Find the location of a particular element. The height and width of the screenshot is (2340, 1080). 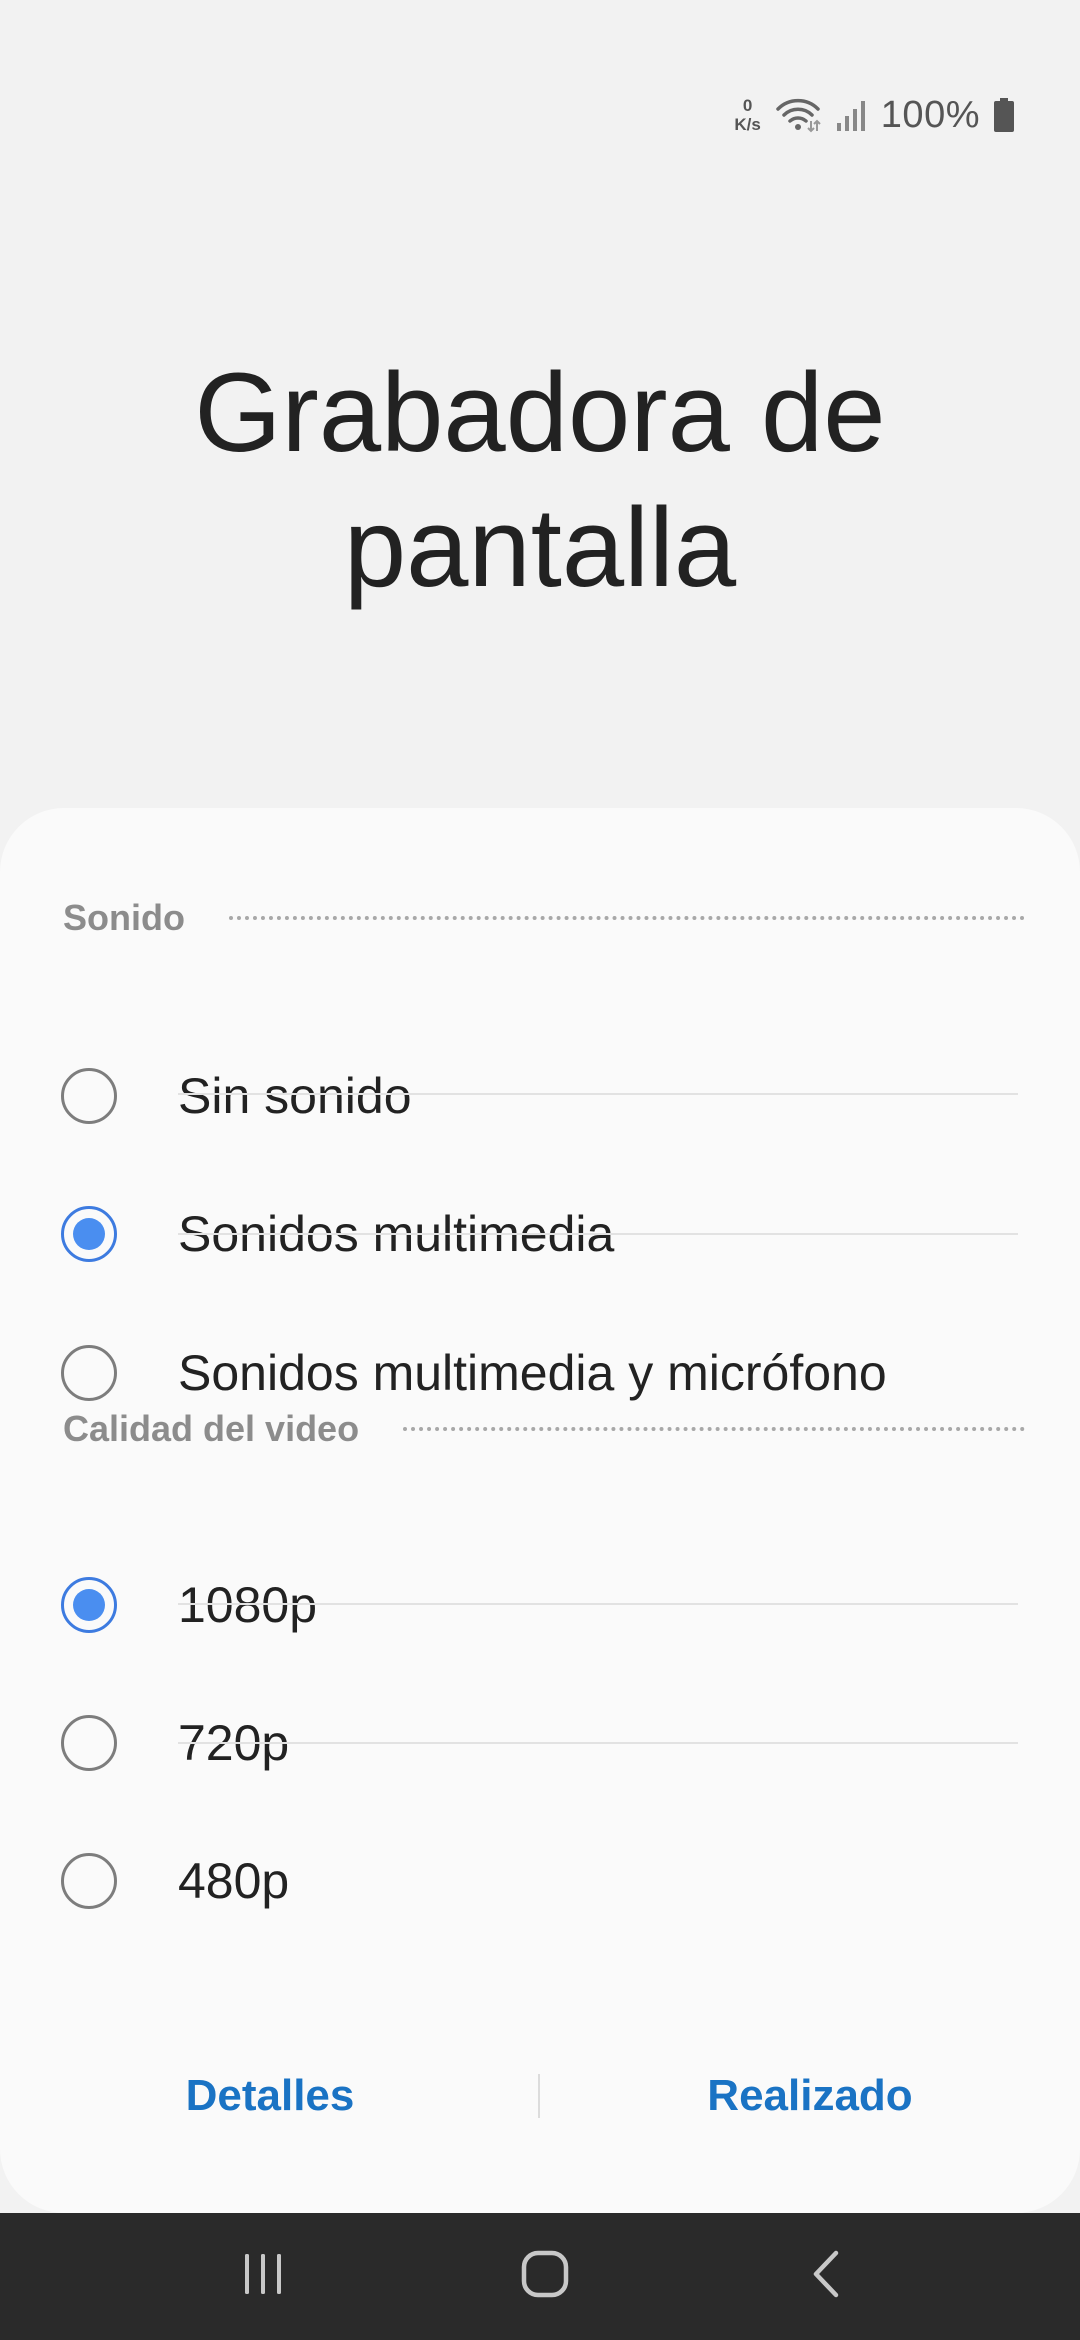

home-icon is located at coordinates (545, 2276).